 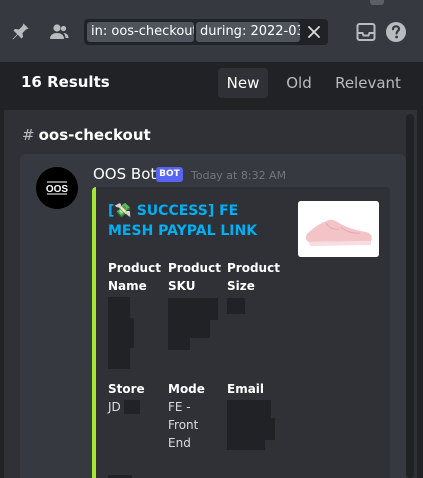 What do you see at coordinates (198, 221) in the screenshot?
I see `embed-title: [💸 SUCCESS] FE MESH PAYPAL LINK` at bounding box center [198, 221].